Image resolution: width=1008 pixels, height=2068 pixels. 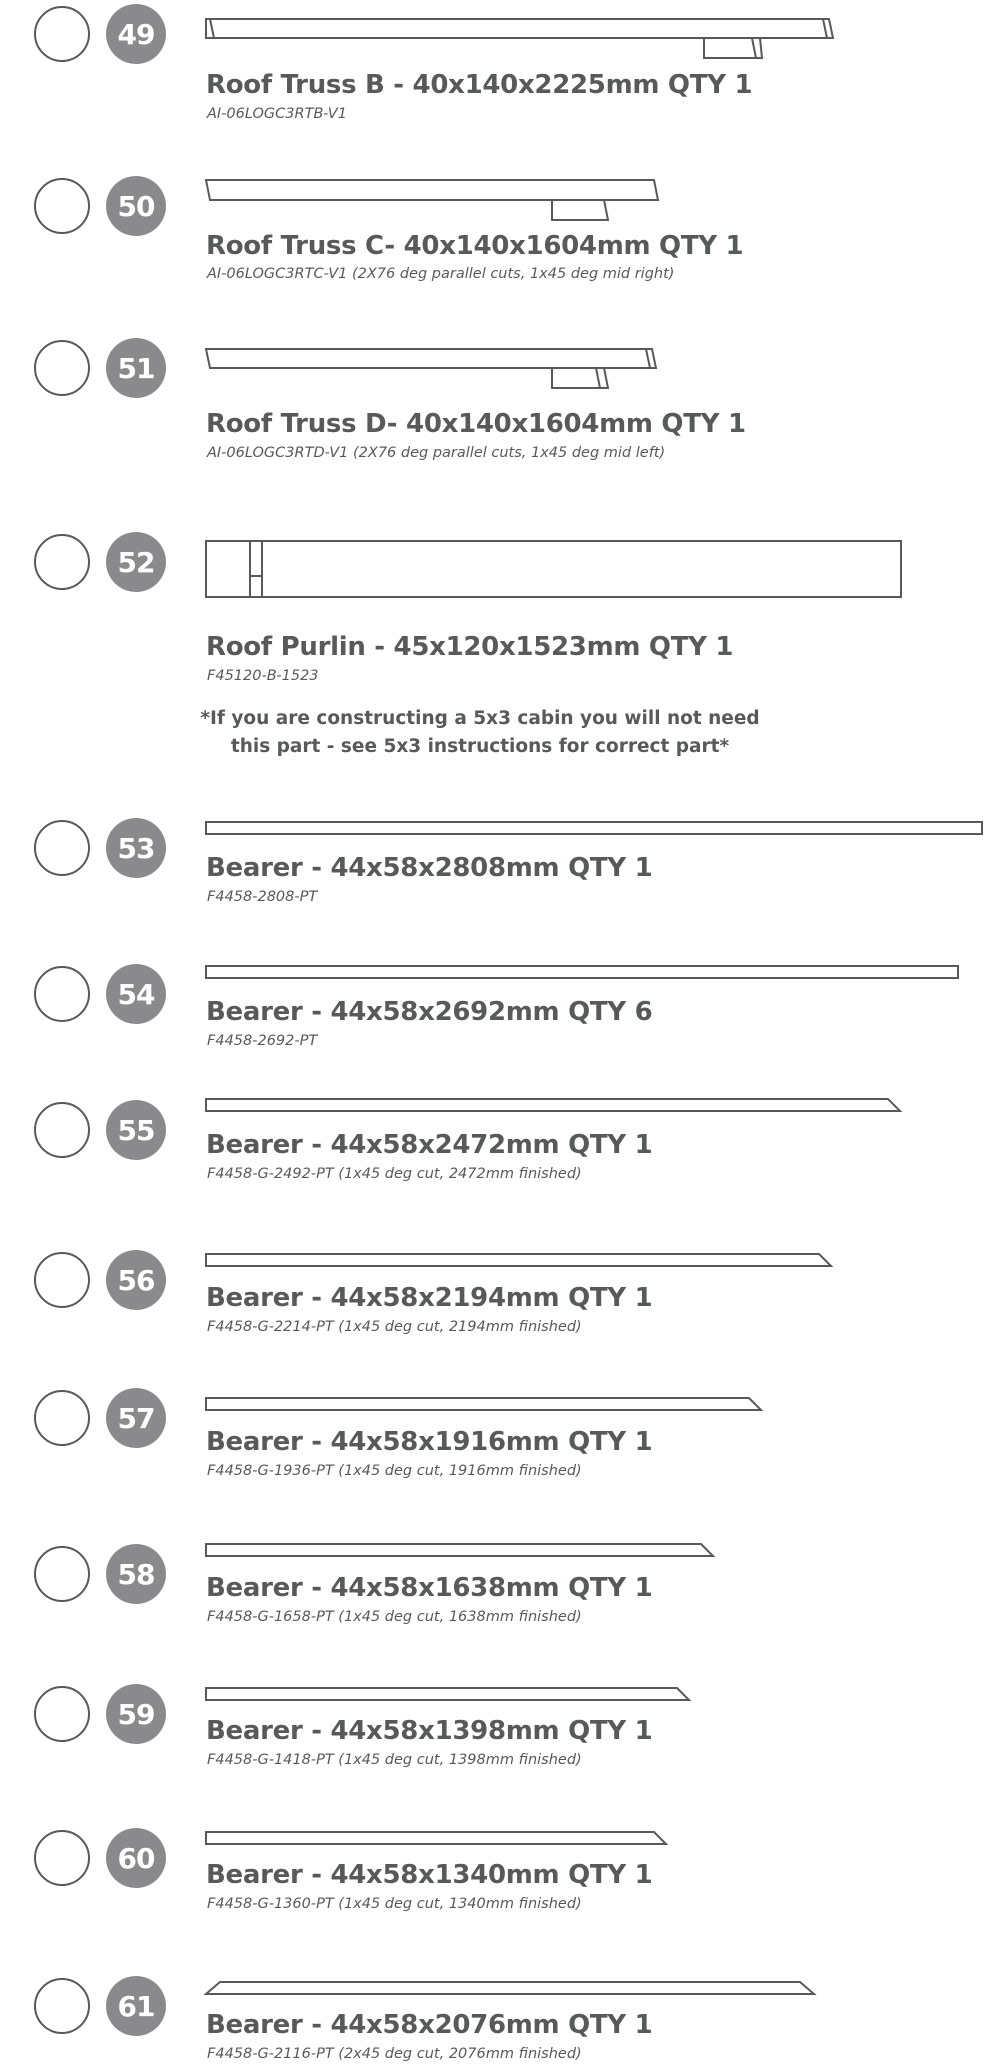 I want to click on part-number-badge: 52, so click(x=136, y=562).